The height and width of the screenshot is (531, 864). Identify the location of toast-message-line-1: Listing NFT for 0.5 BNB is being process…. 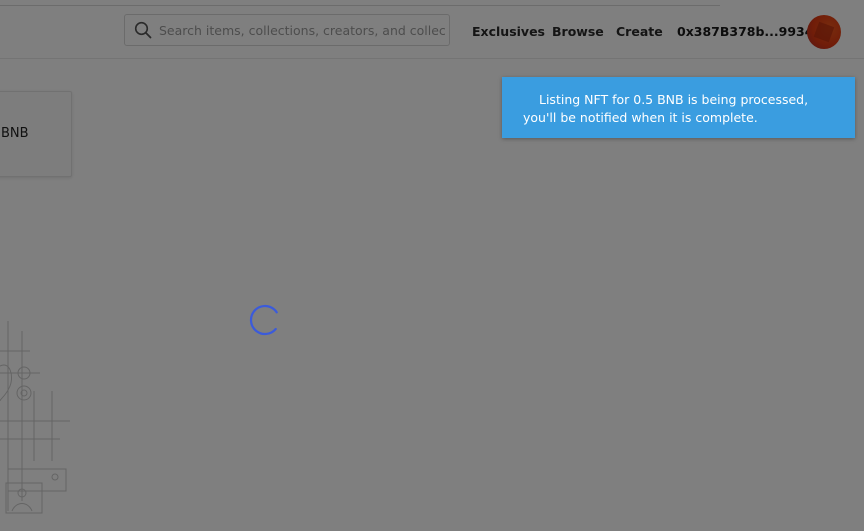
(674, 99).